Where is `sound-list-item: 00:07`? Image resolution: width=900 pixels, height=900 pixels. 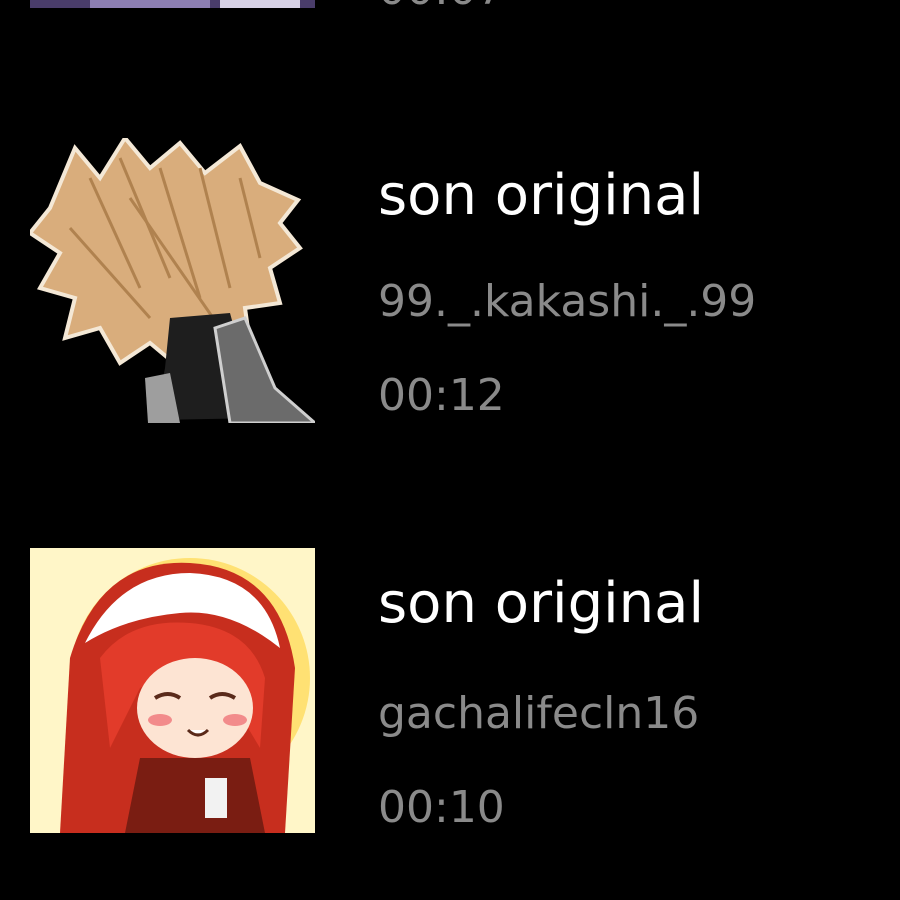
sound-list-item: 00:07 is located at coordinates (450, 6).